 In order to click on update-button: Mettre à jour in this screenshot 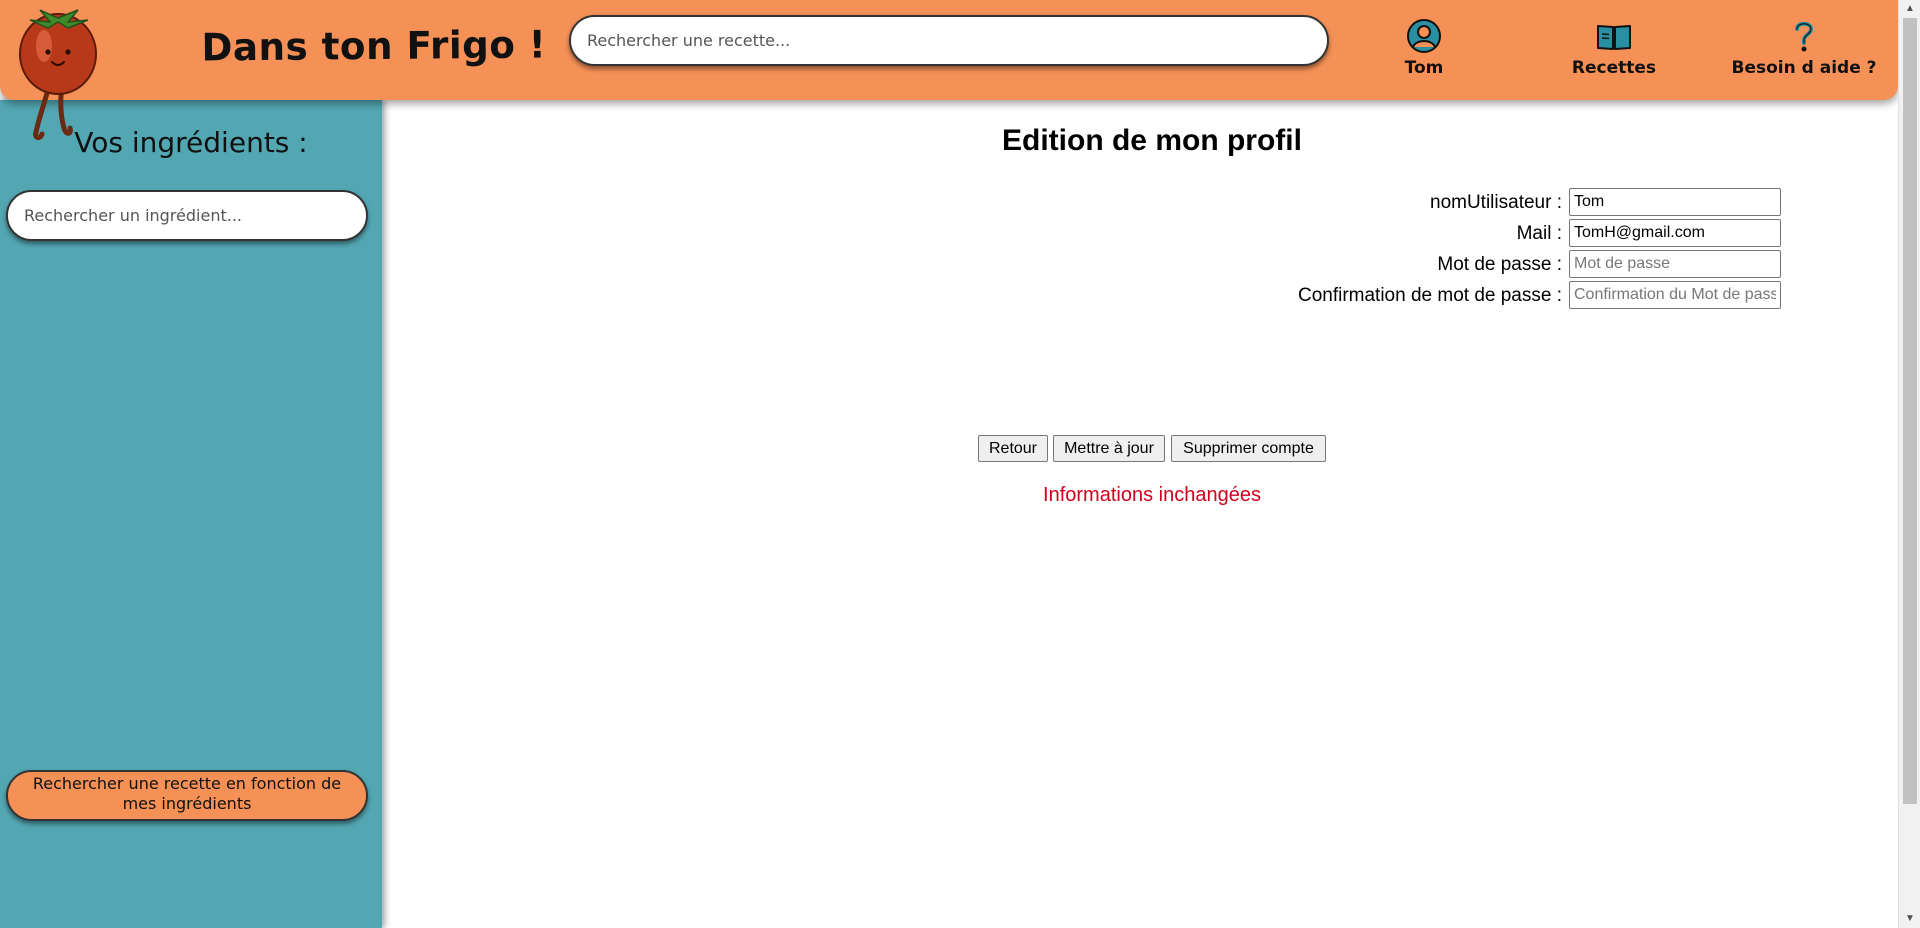, I will do `click(1109, 448)`.